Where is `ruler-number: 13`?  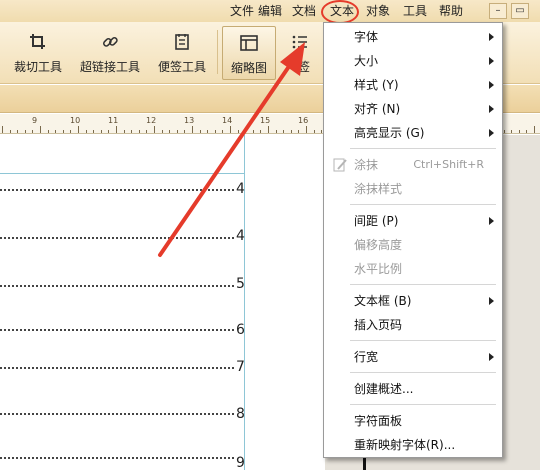 ruler-number: 13 is located at coordinates (189, 120).